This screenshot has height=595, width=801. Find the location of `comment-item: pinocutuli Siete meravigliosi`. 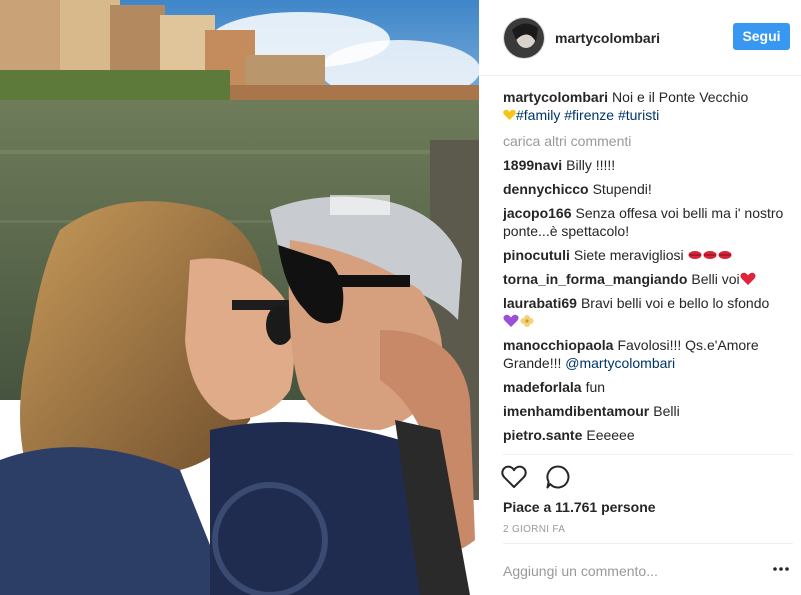

comment-item: pinocutuli Siete meravigliosi is located at coordinates (648, 255).